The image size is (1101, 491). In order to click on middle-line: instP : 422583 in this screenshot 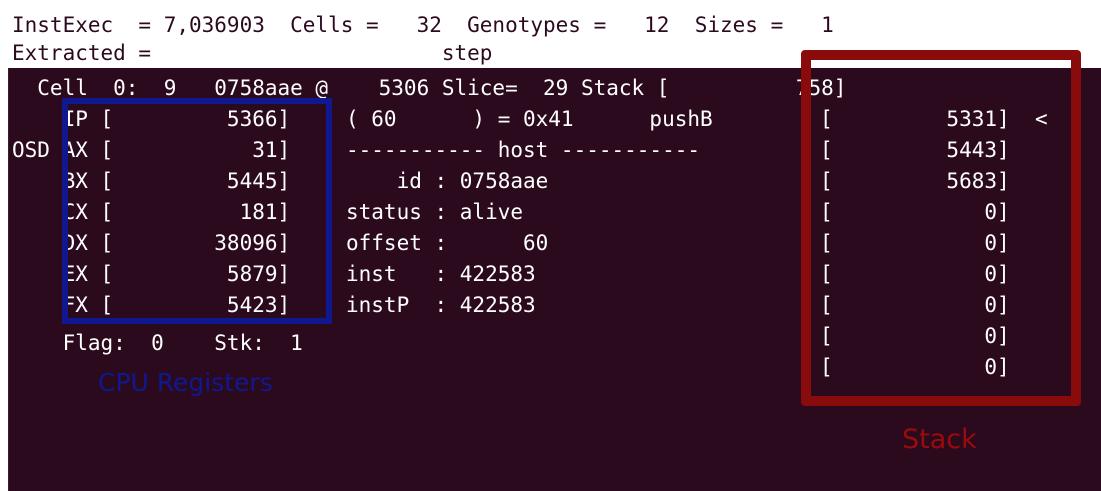, I will do `click(441, 305)`.